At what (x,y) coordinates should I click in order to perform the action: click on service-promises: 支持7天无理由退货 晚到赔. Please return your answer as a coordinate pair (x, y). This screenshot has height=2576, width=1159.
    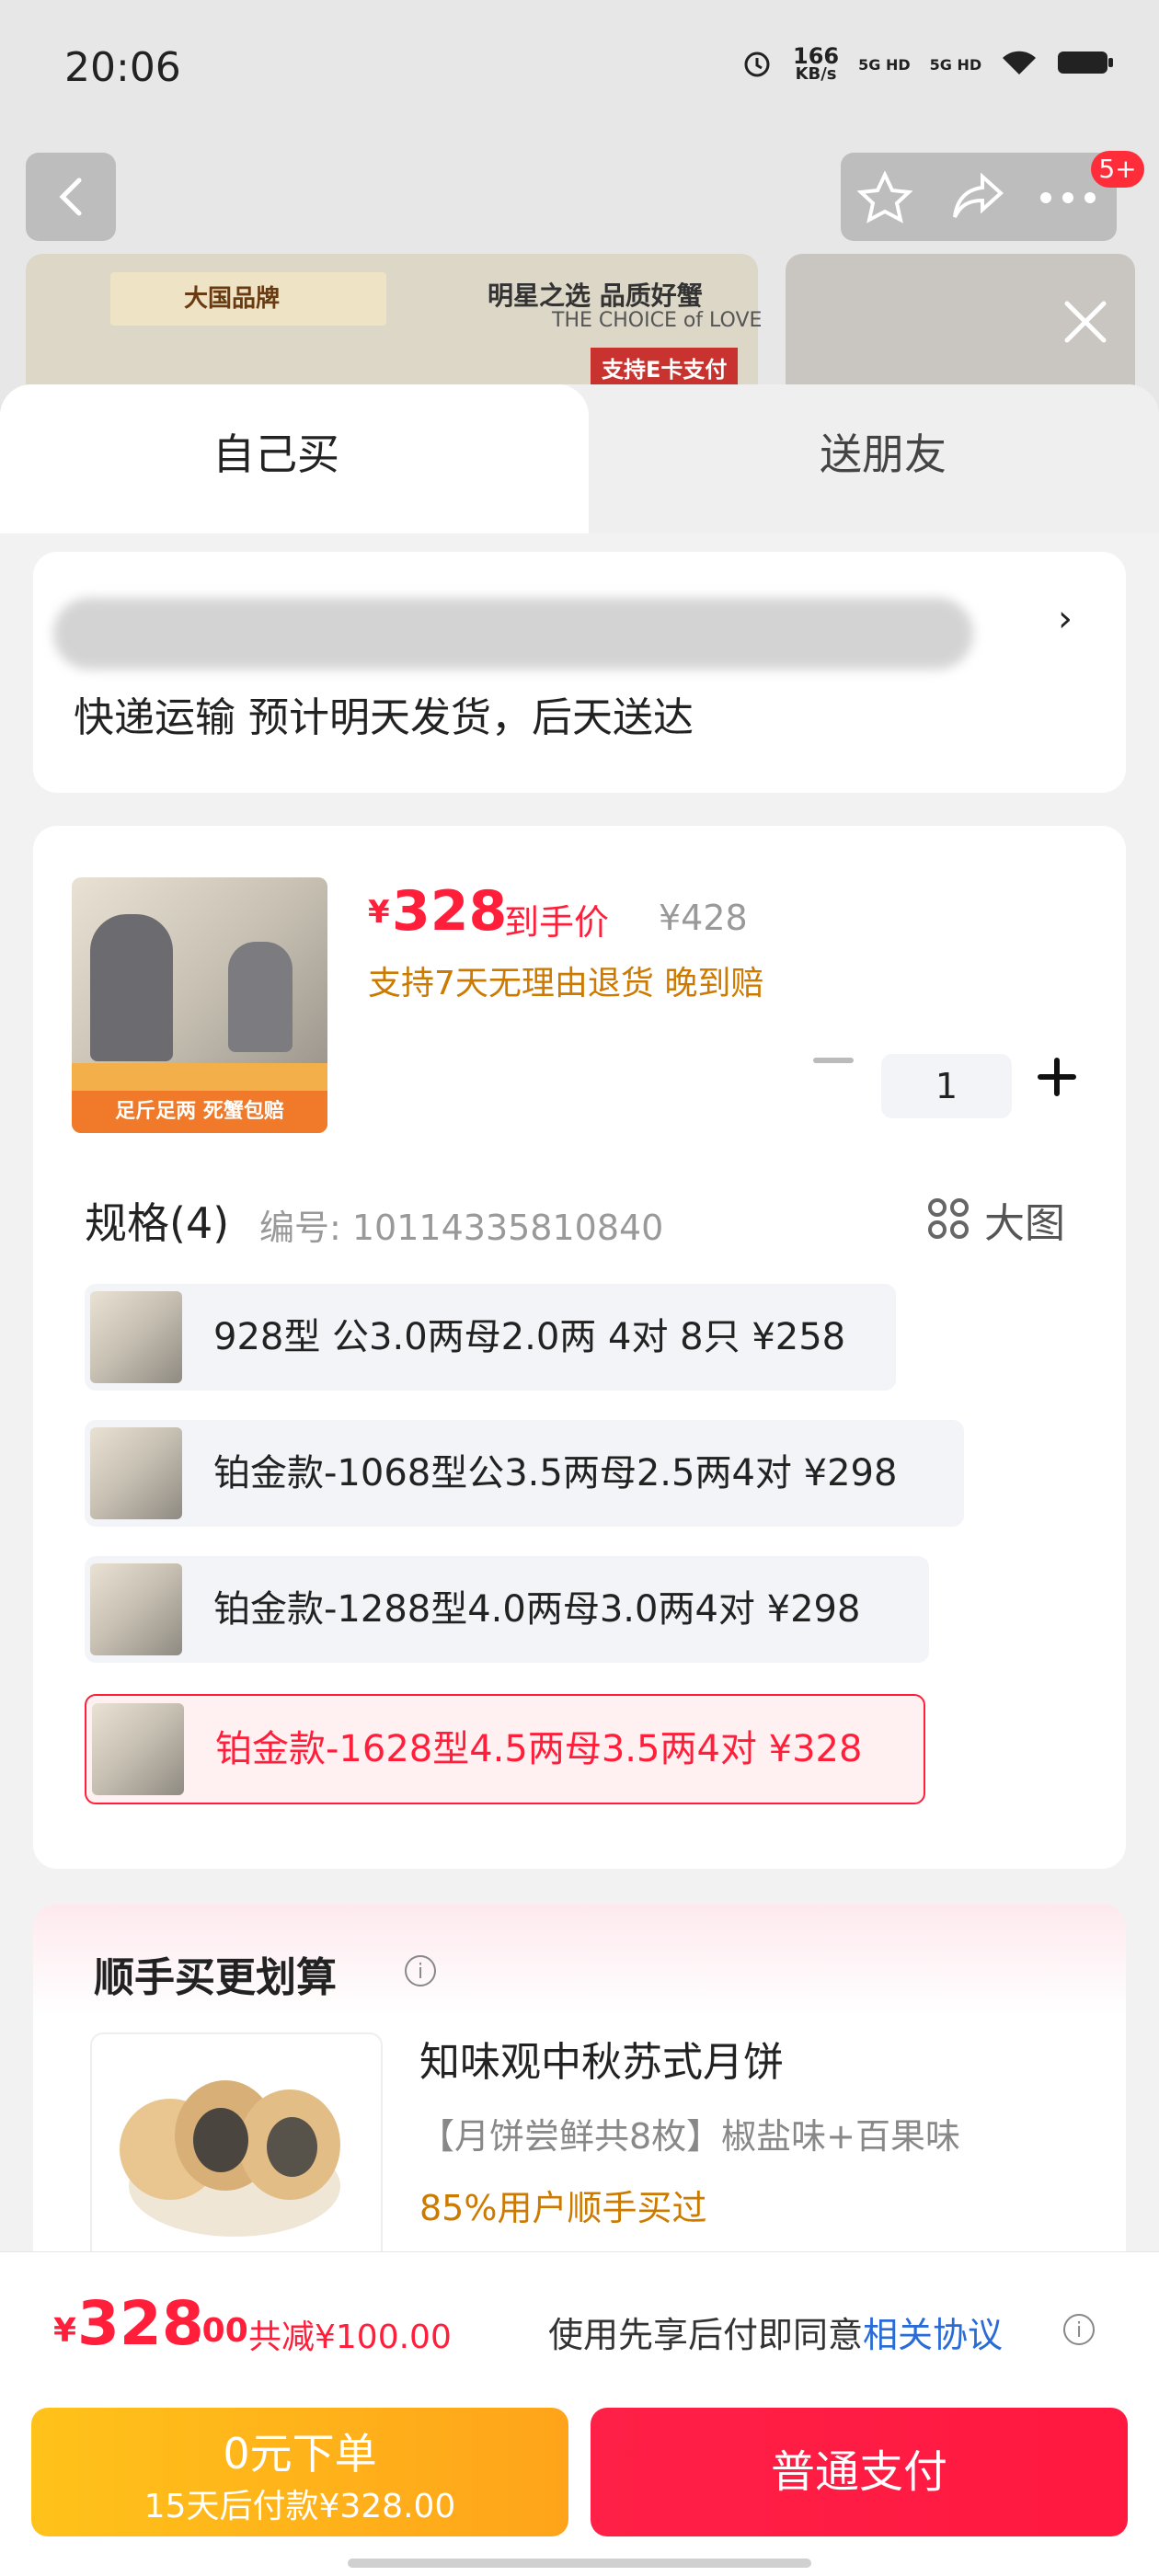
    Looking at the image, I should click on (566, 984).